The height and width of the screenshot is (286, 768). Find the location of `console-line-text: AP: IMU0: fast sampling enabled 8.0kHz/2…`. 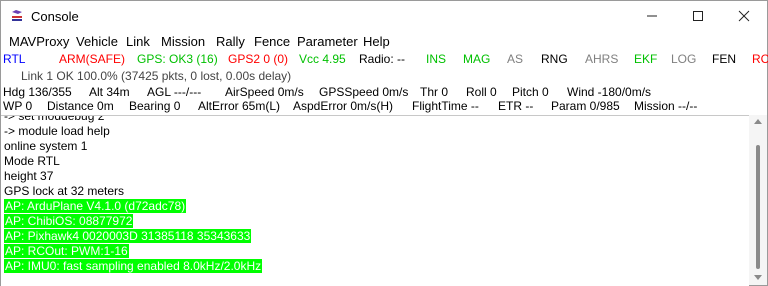

console-line-text: AP: IMU0: fast sampling enabled 8.0kHz/2… is located at coordinates (133, 266).